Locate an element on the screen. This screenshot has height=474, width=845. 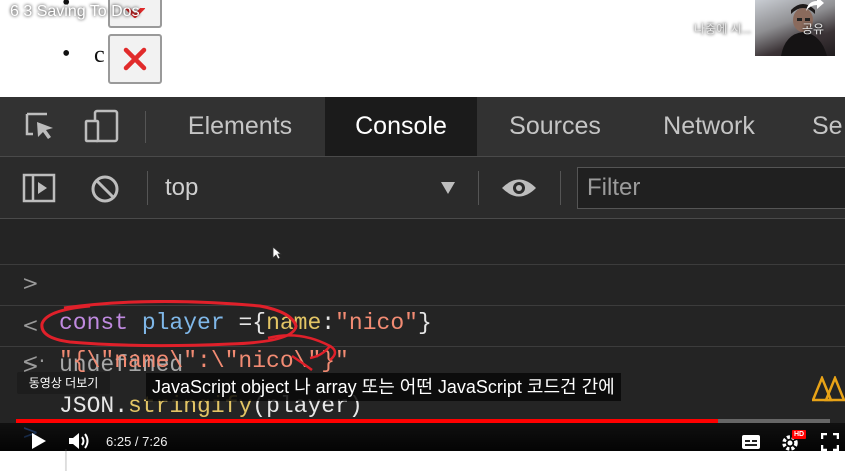
share-icon is located at coordinates (815, 5).